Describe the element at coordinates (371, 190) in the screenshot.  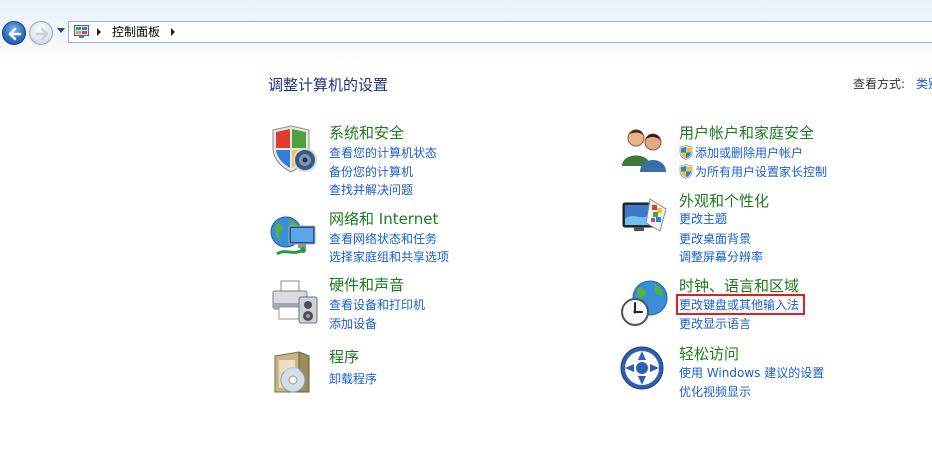
I see `link-troubleshoot: 查找并解决问题` at that location.